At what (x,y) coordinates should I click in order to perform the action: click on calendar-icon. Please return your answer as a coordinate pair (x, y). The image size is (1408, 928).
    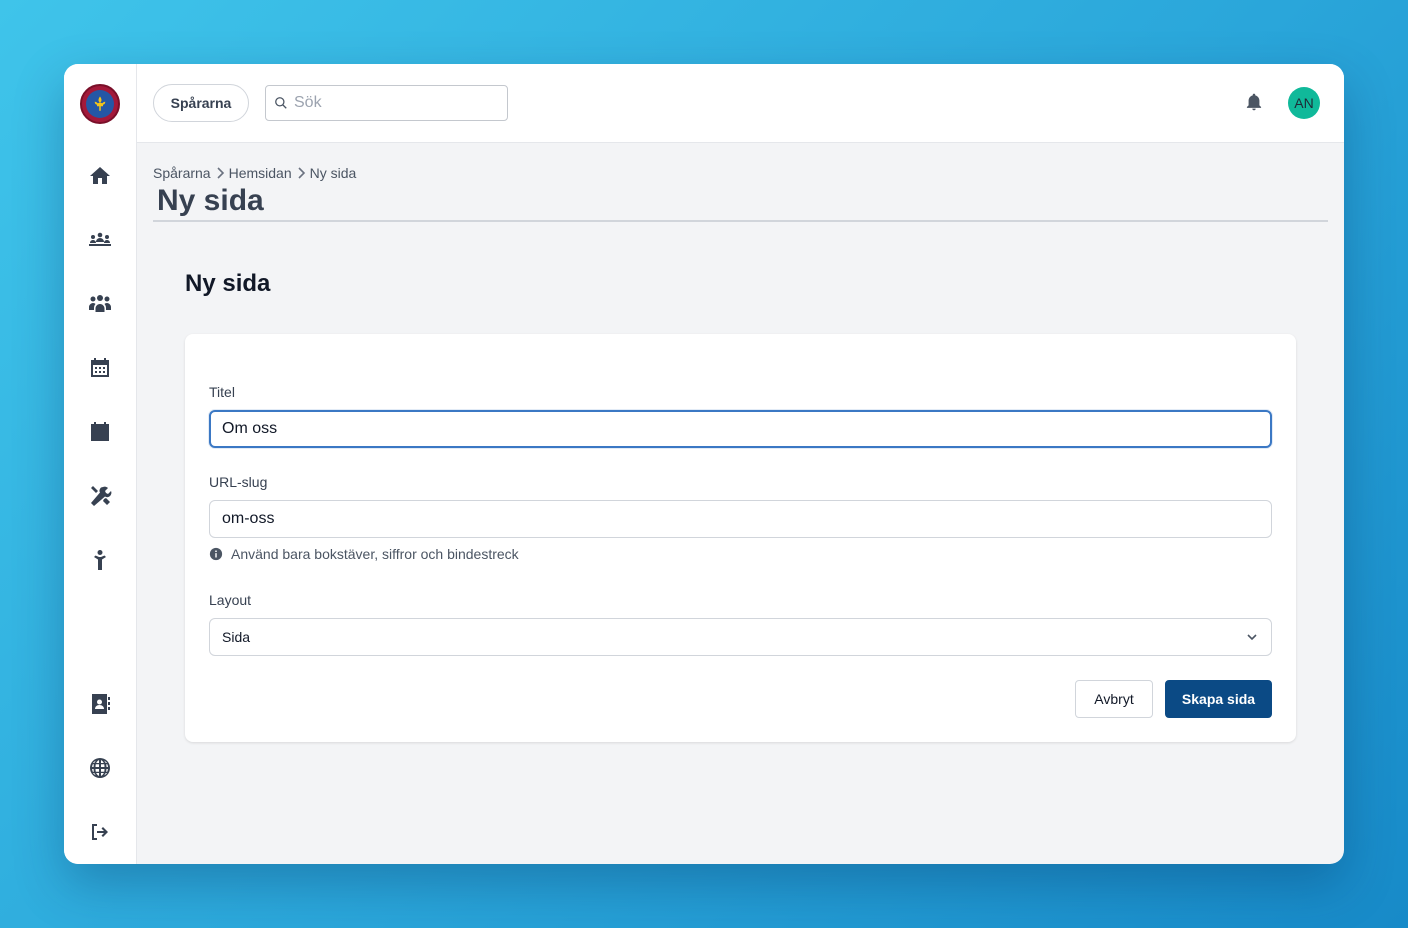
    Looking at the image, I should click on (100, 431).